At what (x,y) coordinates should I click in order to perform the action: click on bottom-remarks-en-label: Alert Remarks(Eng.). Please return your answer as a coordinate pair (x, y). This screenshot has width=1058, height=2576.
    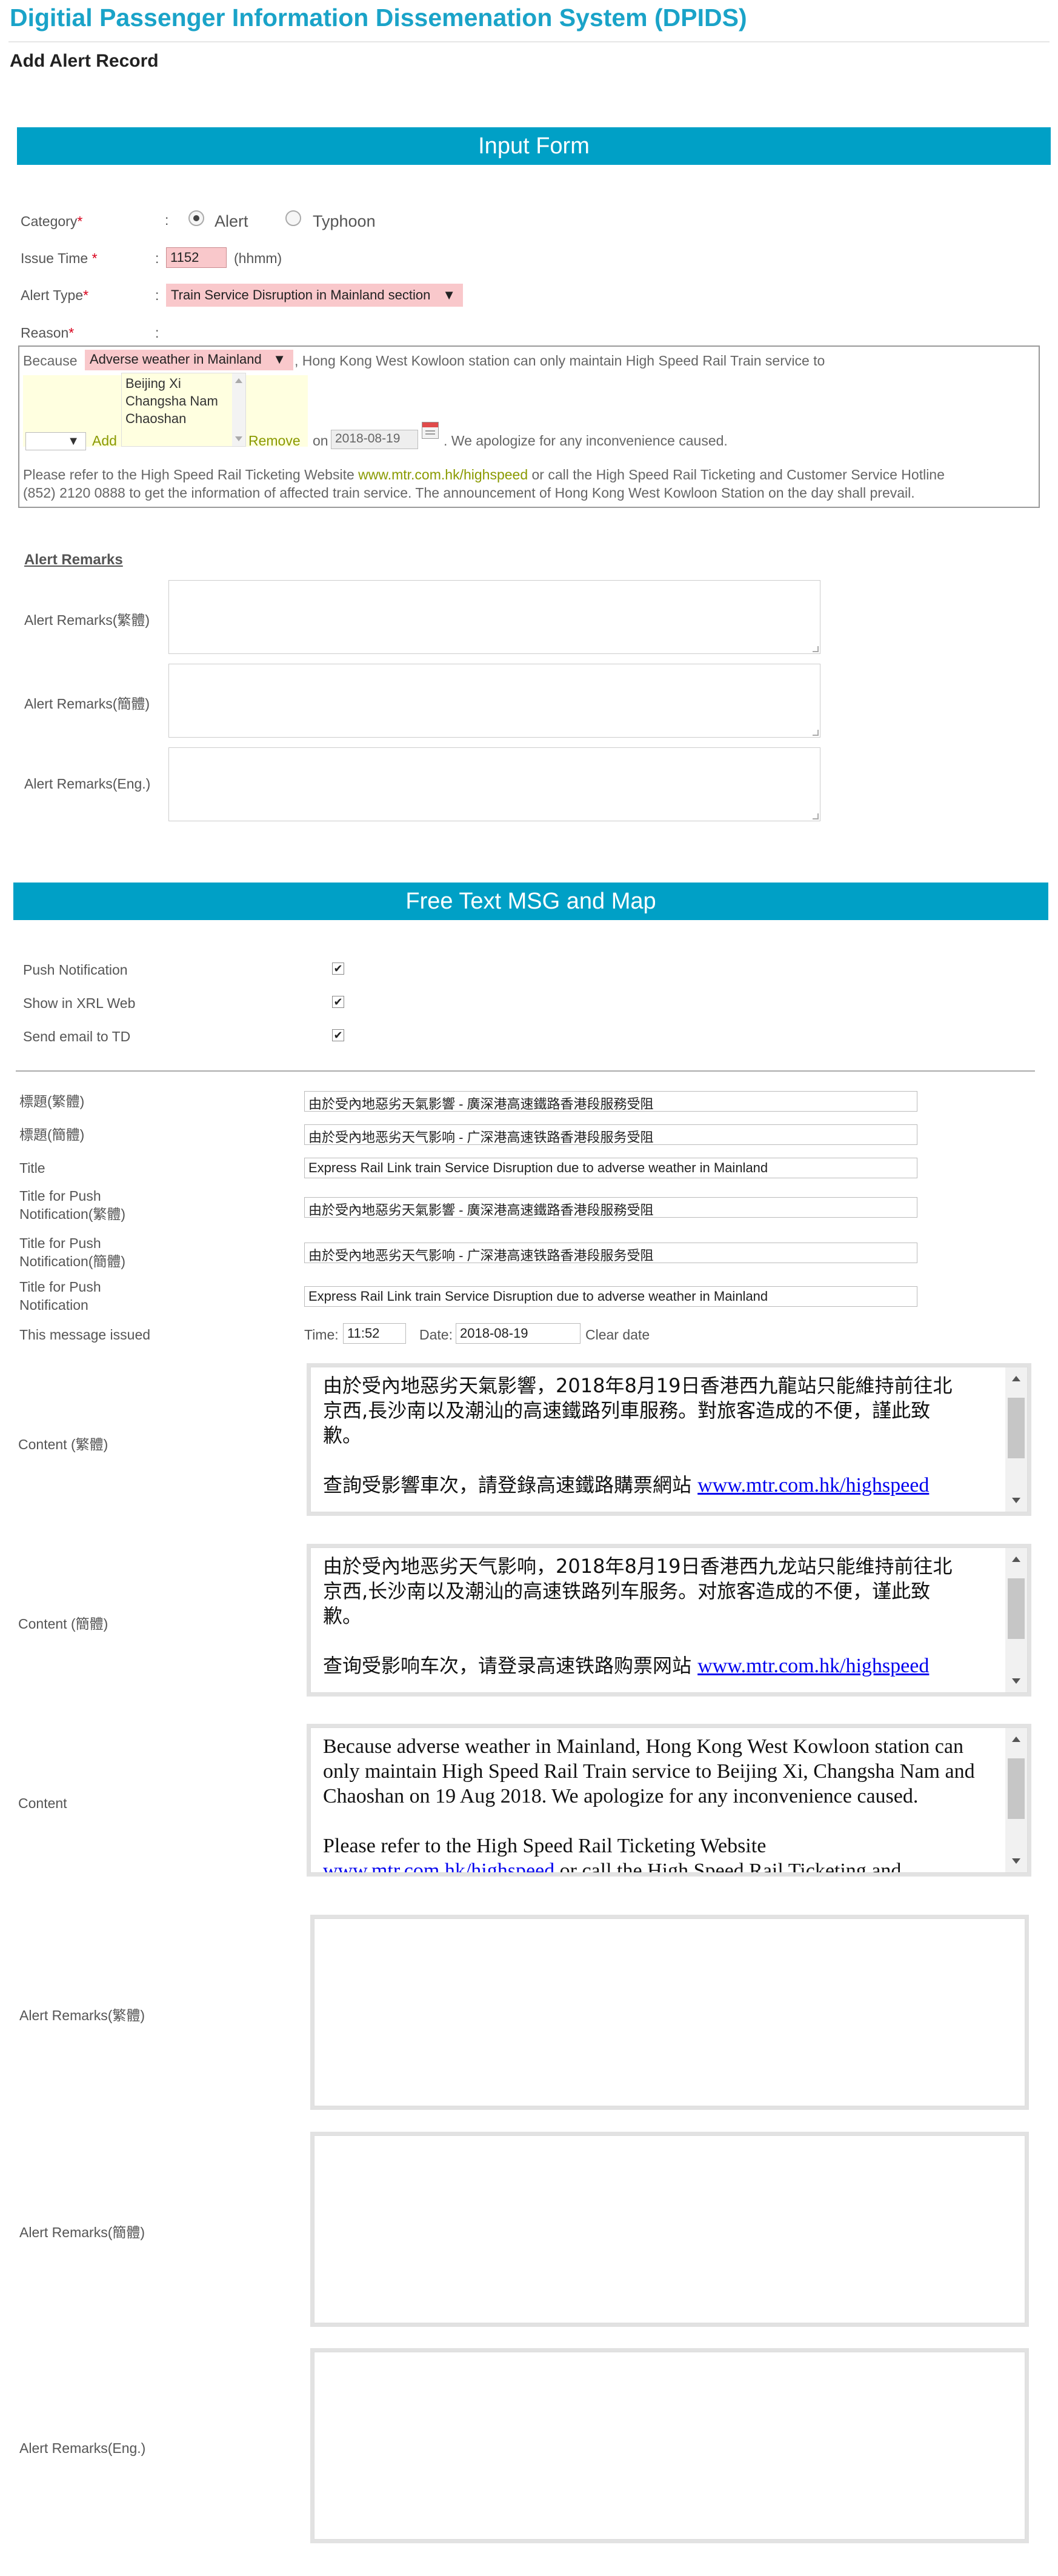
    Looking at the image, I should click on (82, 2448).